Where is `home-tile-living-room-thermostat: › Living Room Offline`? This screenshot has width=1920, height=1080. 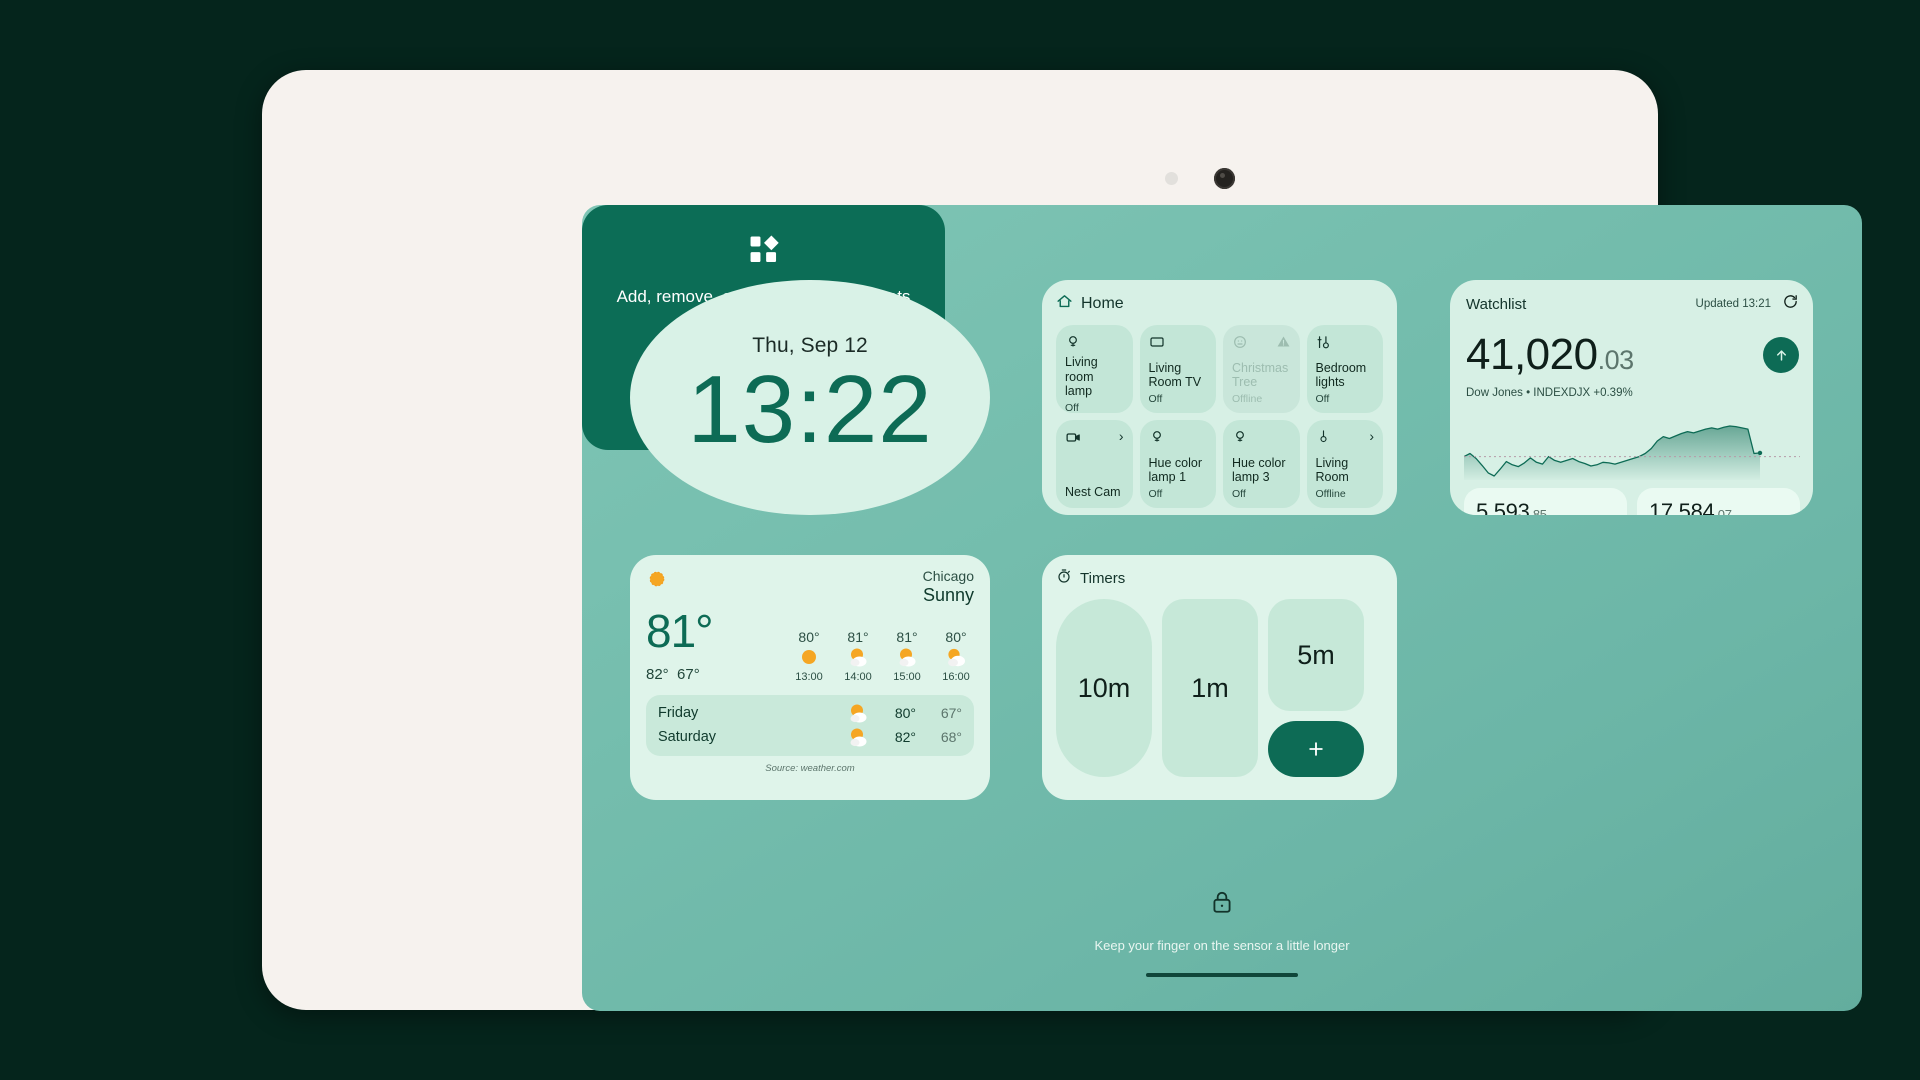
home-tile-living-room-thermostat: › Living Room Offline is located at coordinates (1344, 464).